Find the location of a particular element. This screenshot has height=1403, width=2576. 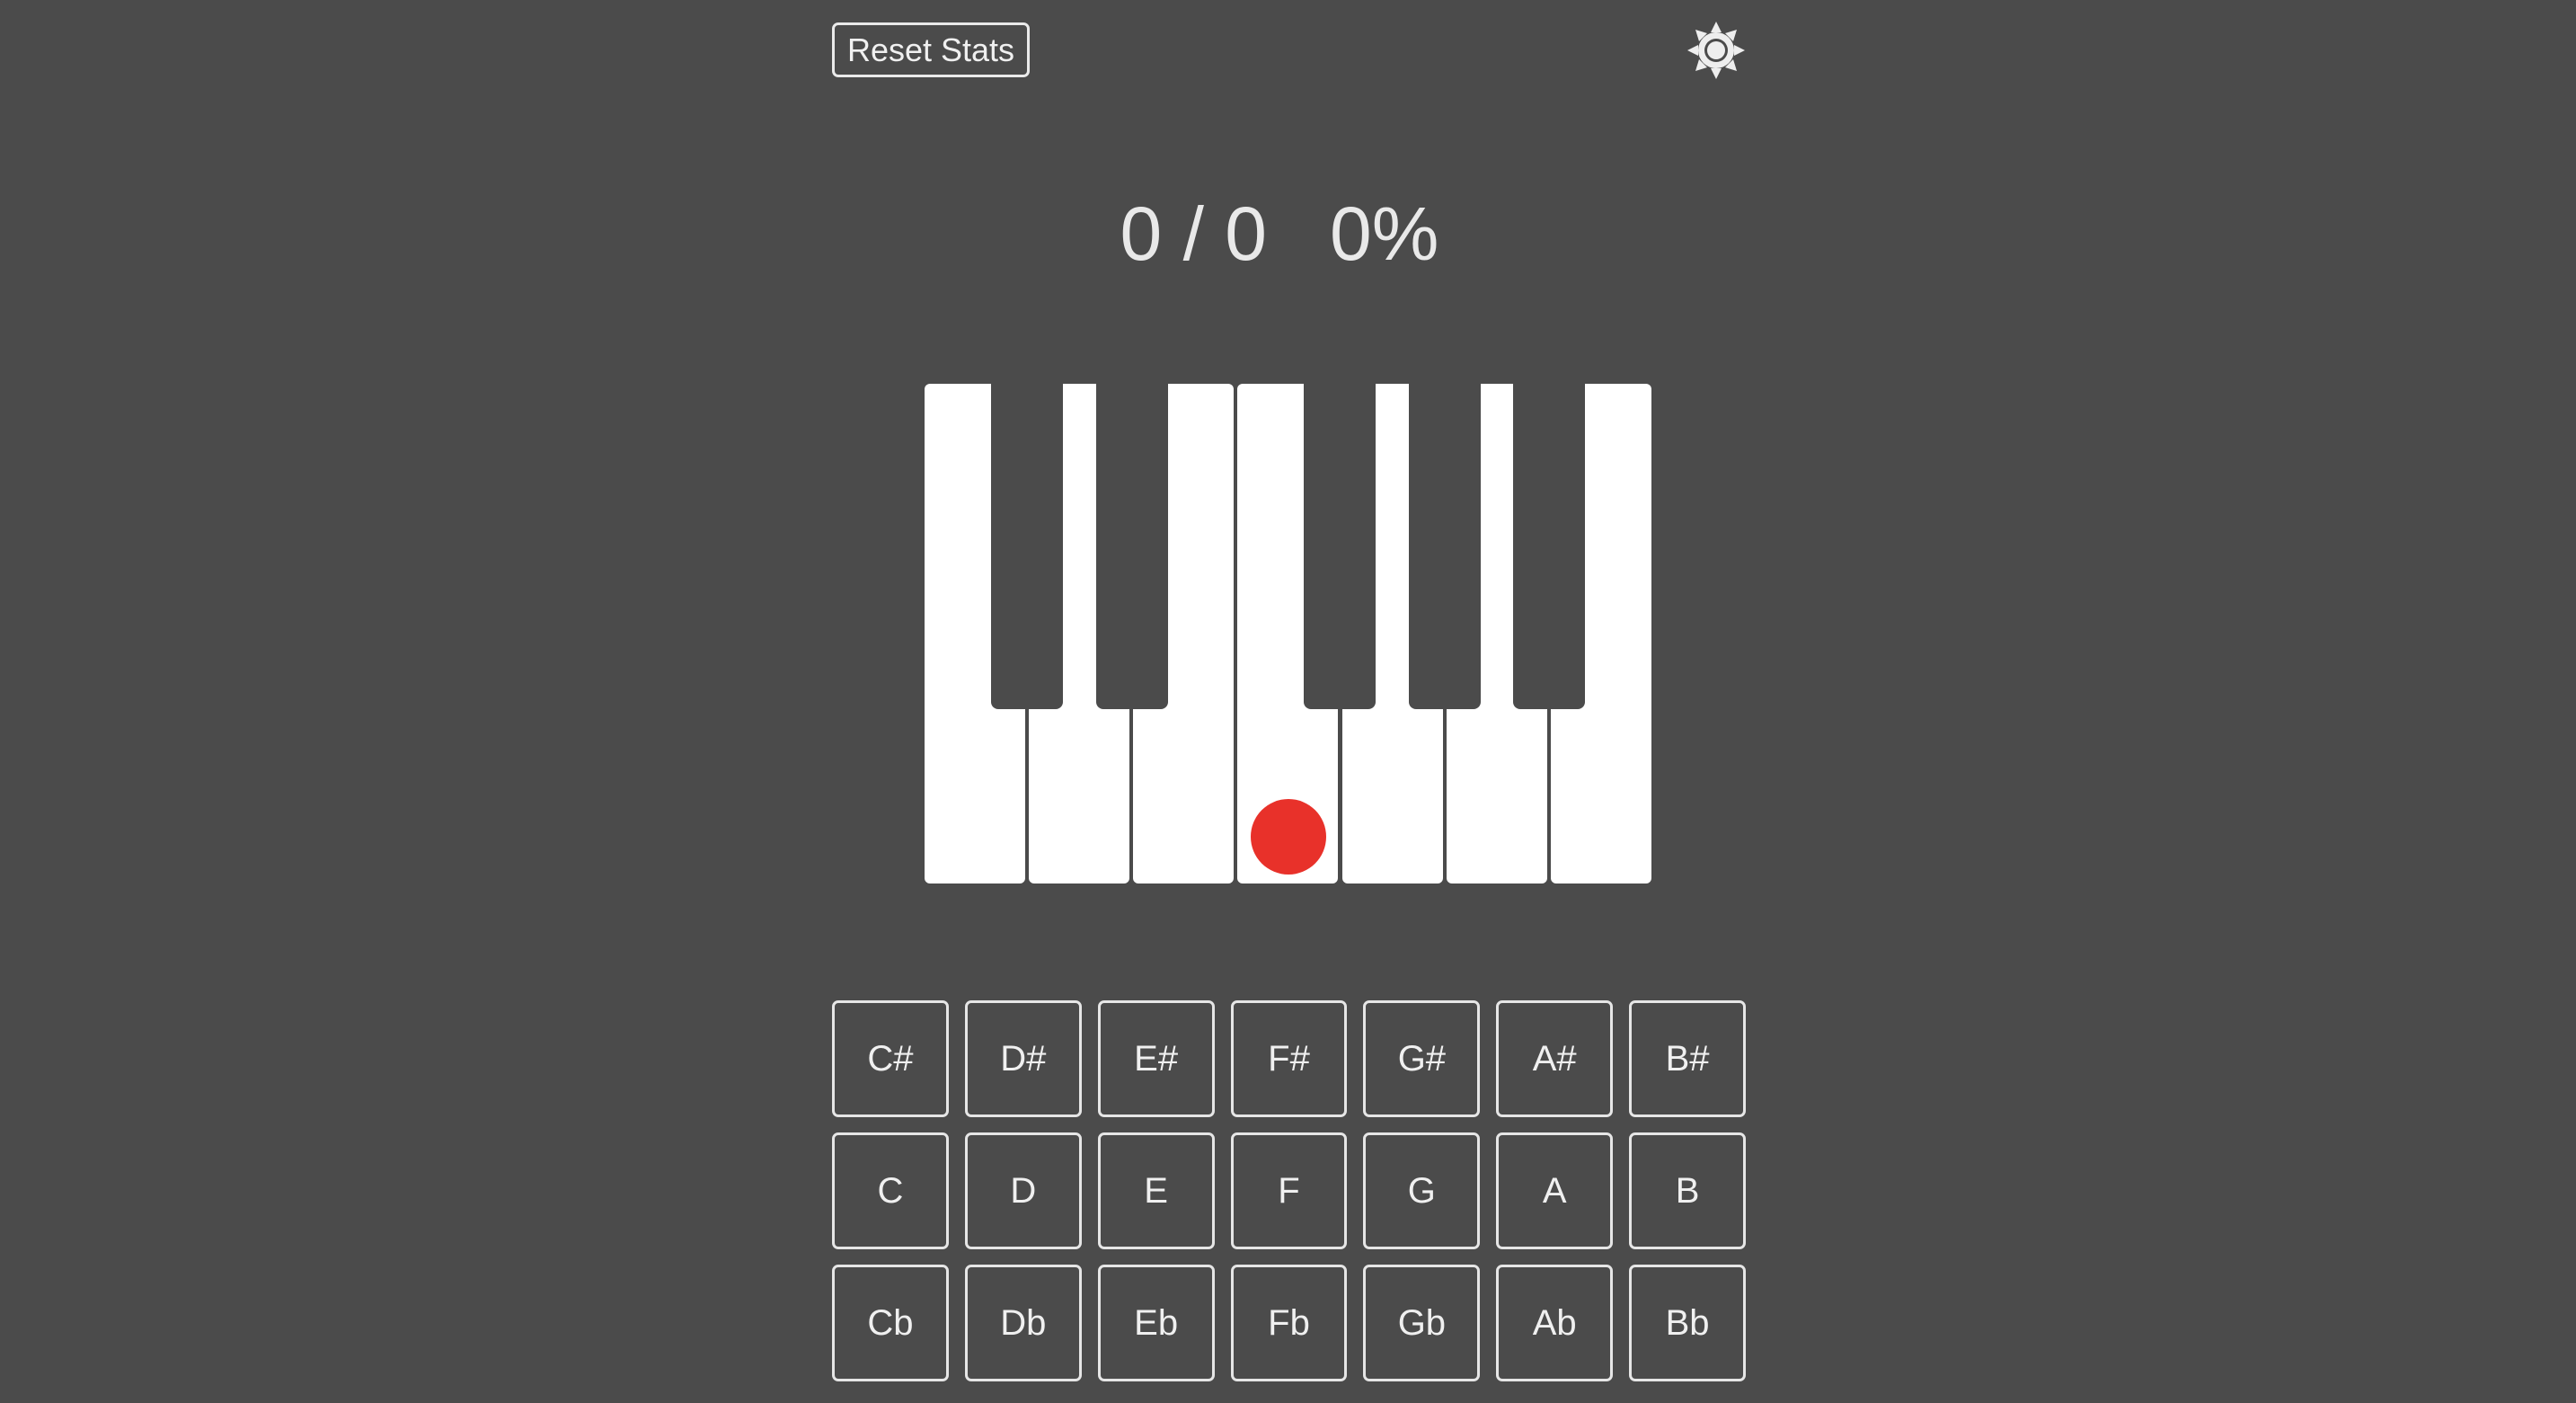

settings-button is located at coordinates (1716, 51).